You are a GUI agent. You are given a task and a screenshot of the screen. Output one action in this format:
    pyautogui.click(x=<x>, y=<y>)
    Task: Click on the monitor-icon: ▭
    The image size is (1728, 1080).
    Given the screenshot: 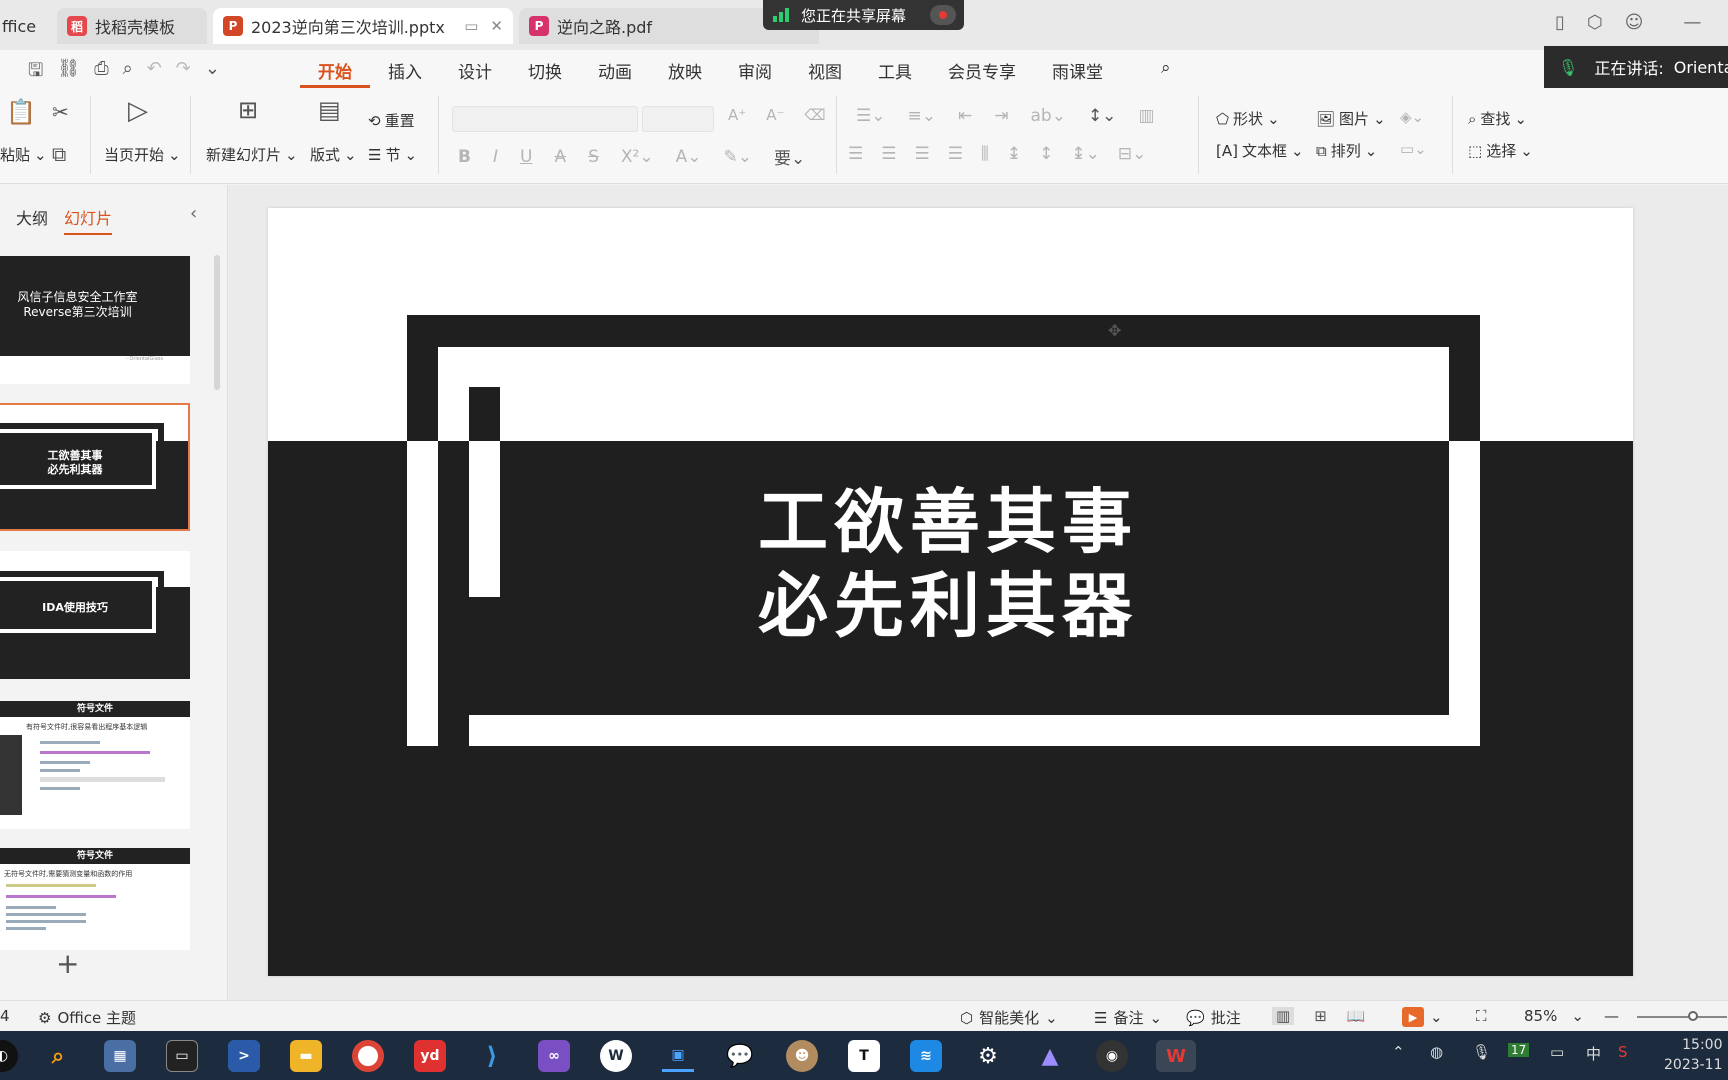 What is the action you would take?
    pyautogui.click(x=471, y=26)
    